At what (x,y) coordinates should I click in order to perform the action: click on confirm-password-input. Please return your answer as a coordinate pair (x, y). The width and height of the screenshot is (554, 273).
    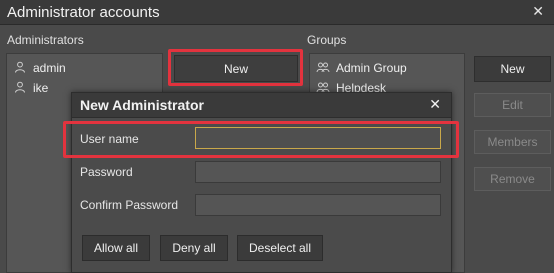
    Looking at the image, I should click on (318, 205).